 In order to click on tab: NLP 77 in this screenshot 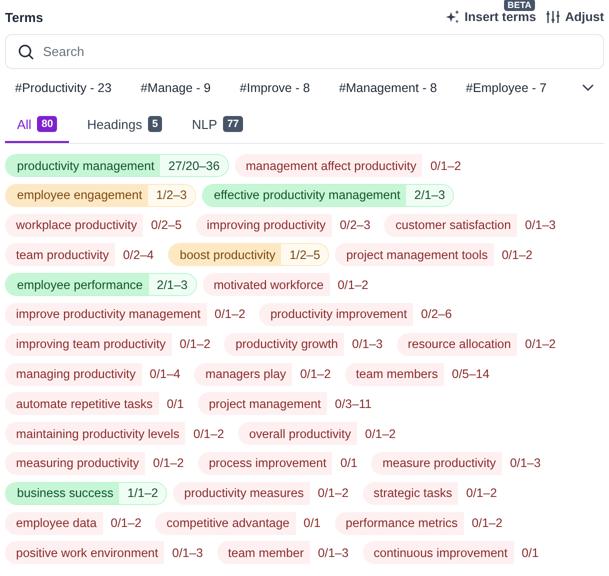, I will do `click(217, 125)`.